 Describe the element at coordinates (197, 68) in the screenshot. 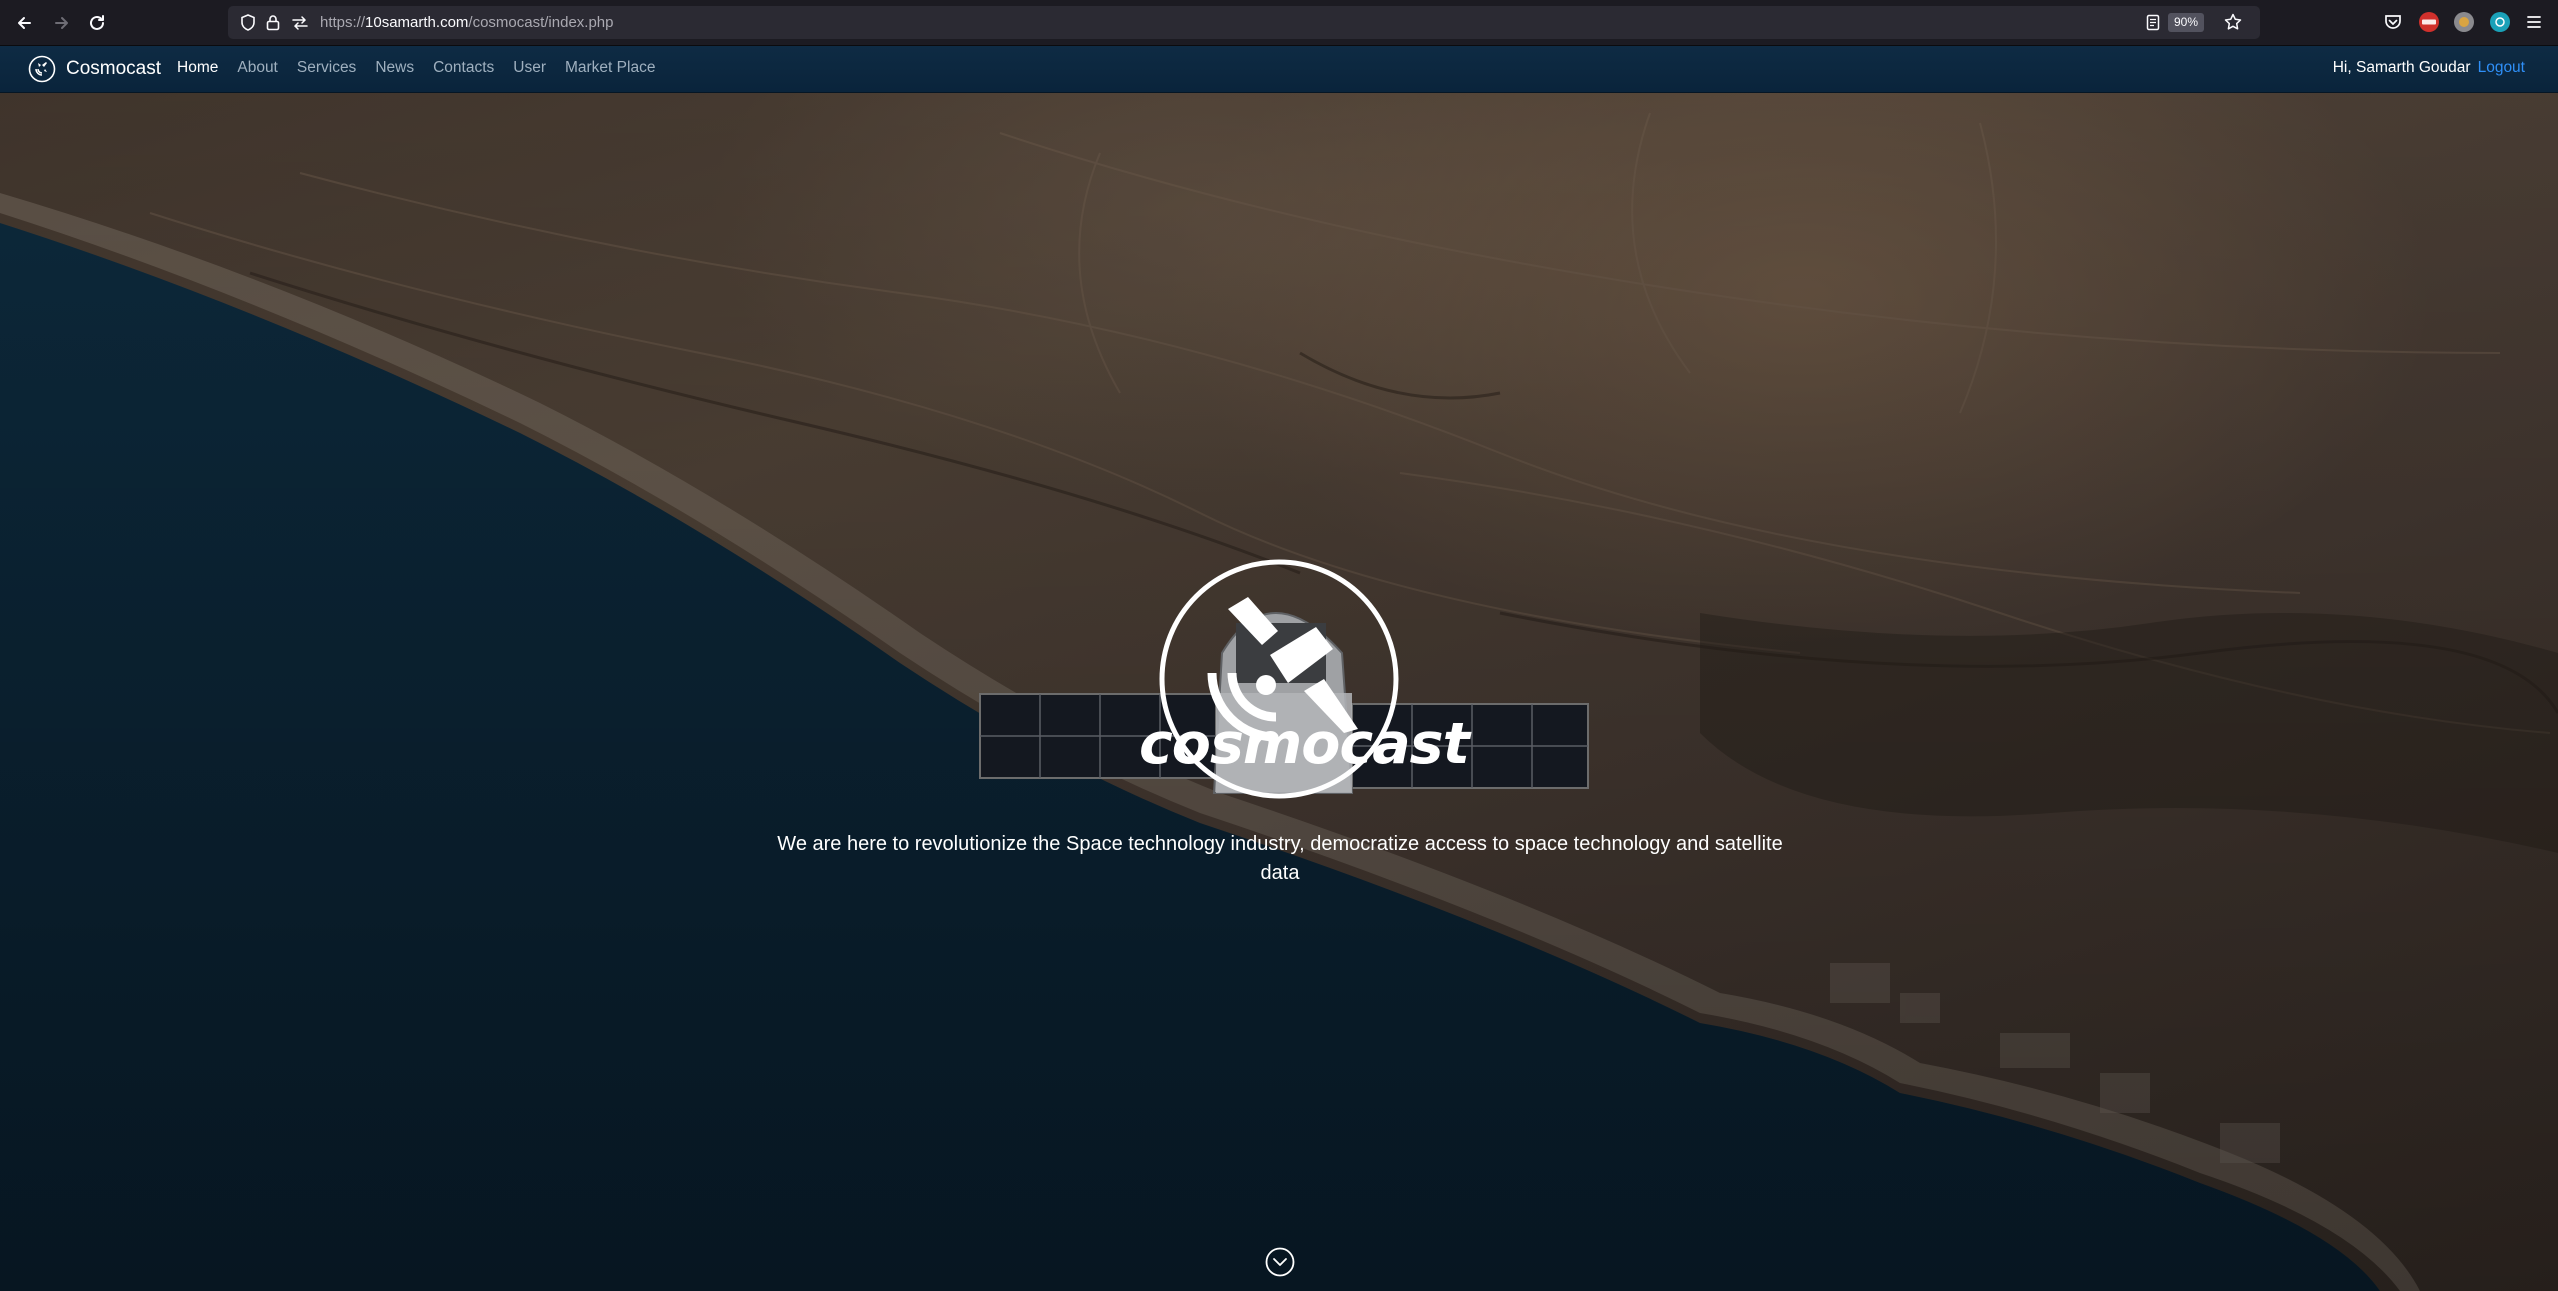

I see `nav-home: Home` at that location.